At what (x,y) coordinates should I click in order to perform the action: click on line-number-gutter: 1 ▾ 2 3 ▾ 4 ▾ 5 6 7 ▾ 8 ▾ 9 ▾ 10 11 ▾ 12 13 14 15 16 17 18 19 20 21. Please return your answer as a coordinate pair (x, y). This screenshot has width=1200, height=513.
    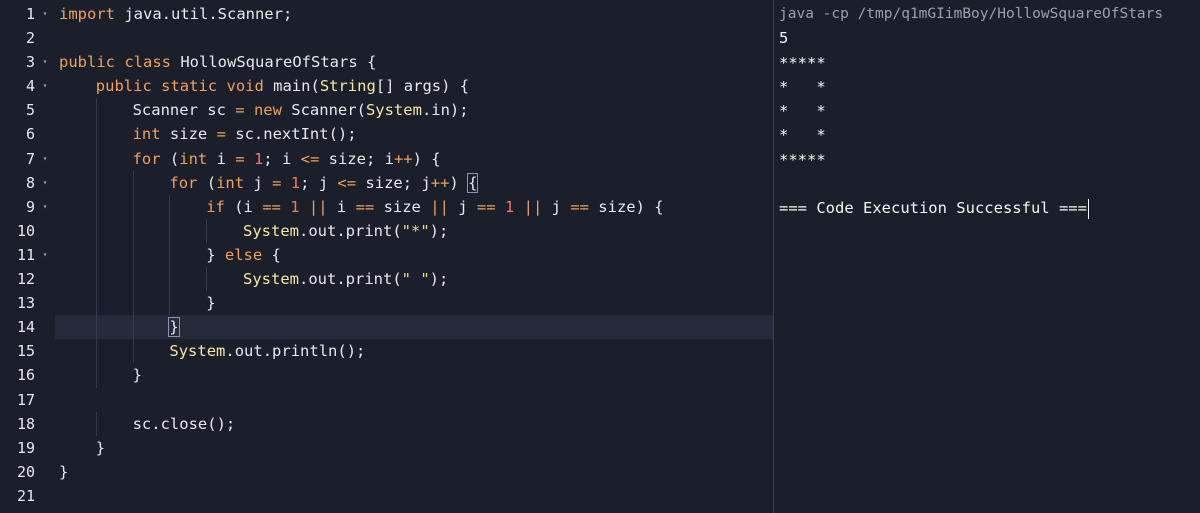
    Looking at the image, I should click on (28, 256).